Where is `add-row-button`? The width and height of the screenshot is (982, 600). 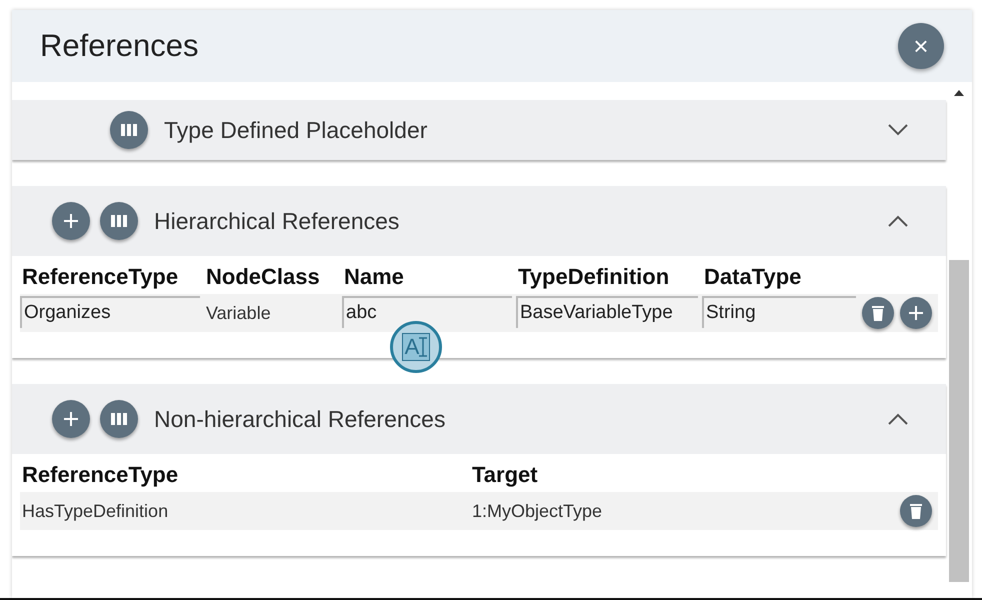
add-row-button is located at coordinates (916, 313).